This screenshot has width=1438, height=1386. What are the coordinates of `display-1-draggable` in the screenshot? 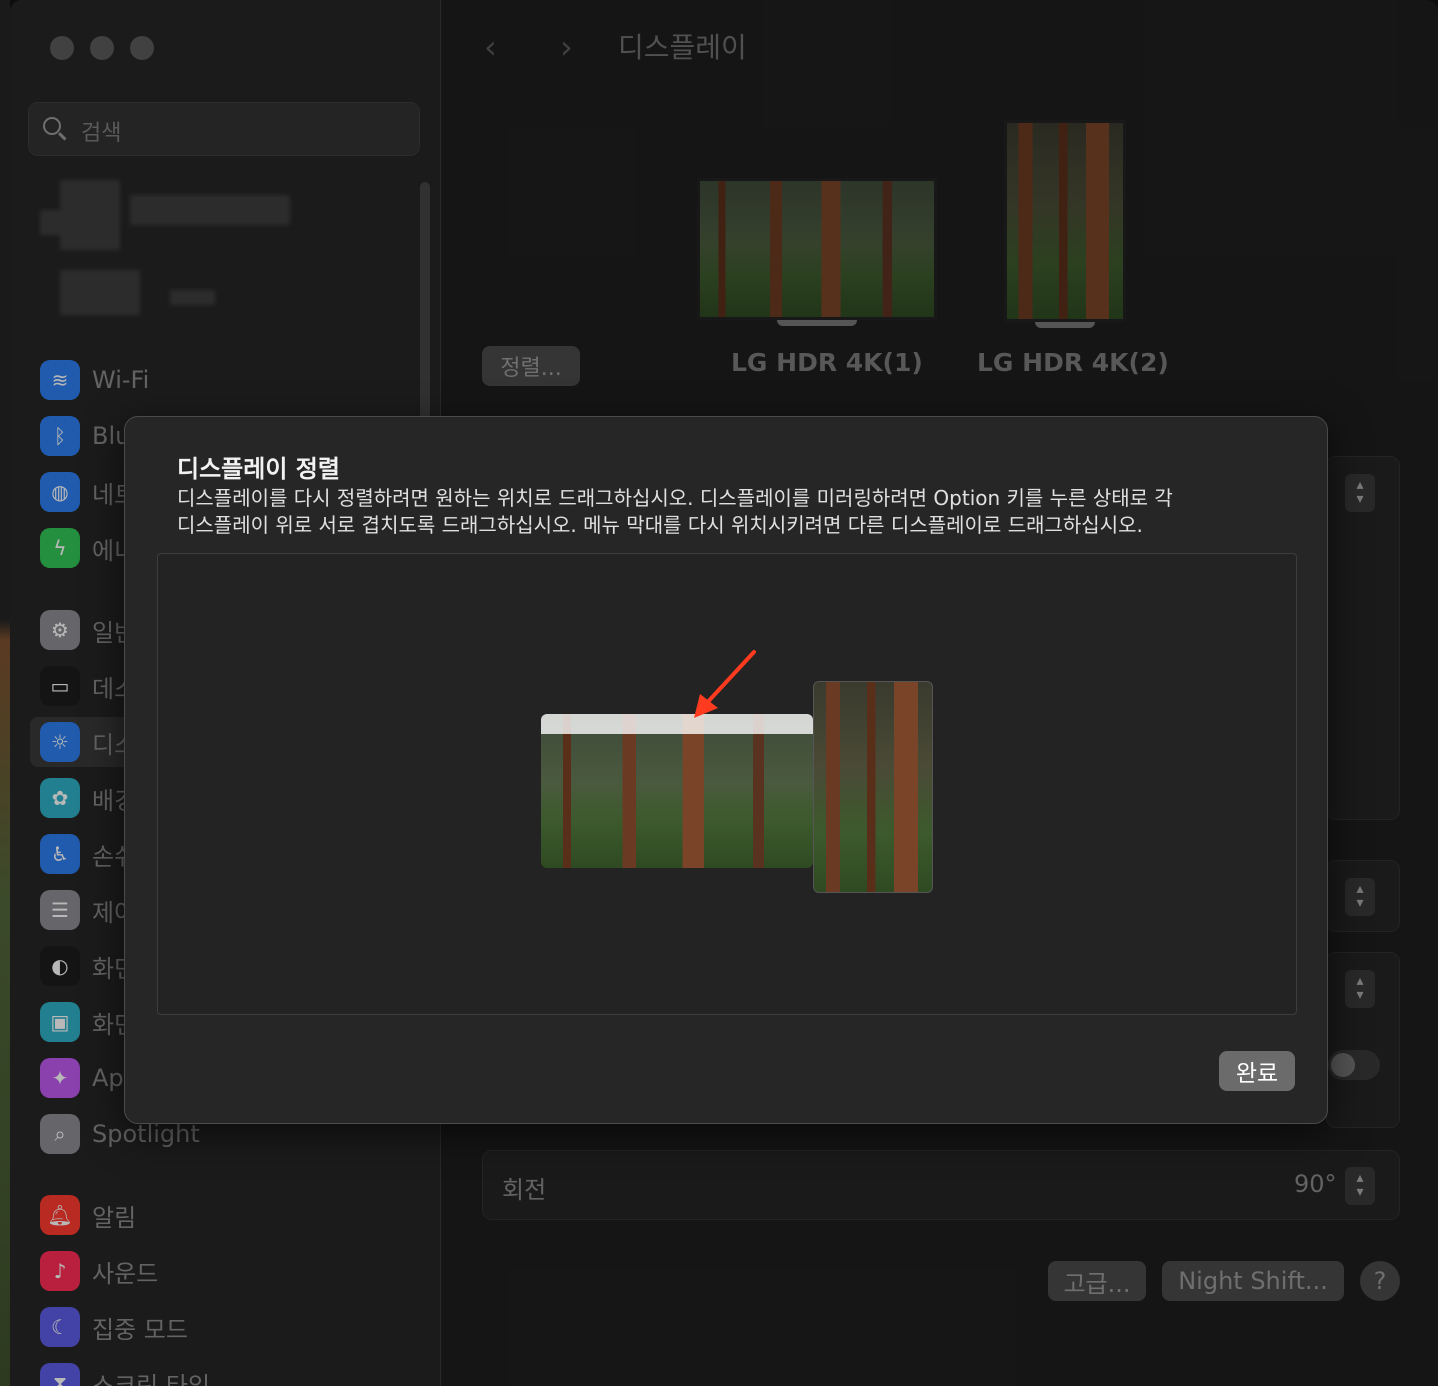 It's located at (677, 791).